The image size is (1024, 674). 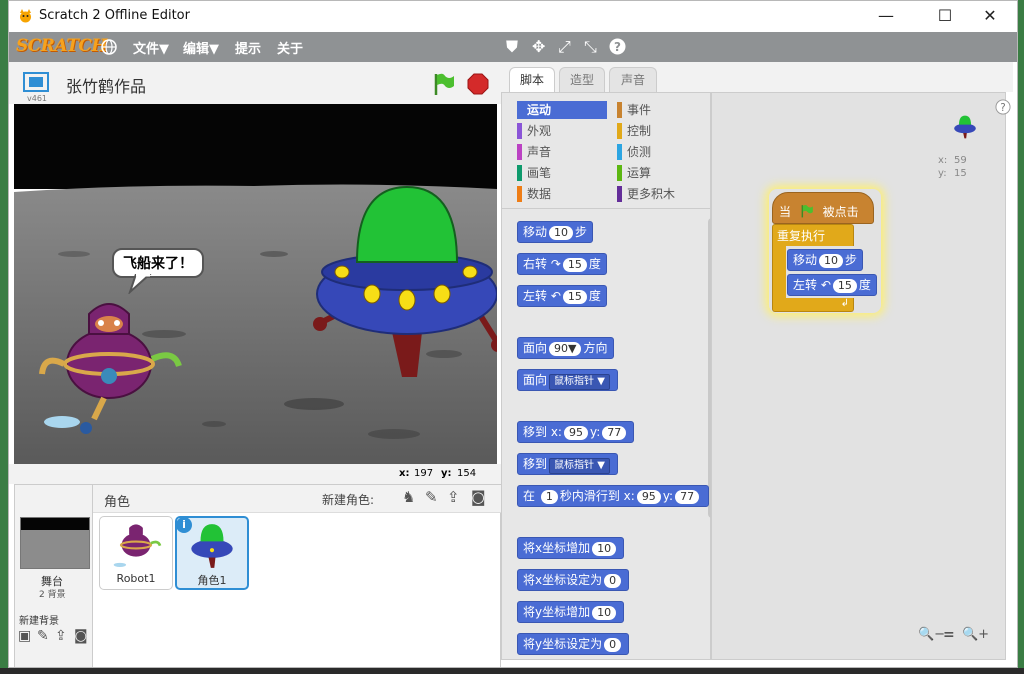 I want to click on menu-about: 关于, so click(x=290, y=47).